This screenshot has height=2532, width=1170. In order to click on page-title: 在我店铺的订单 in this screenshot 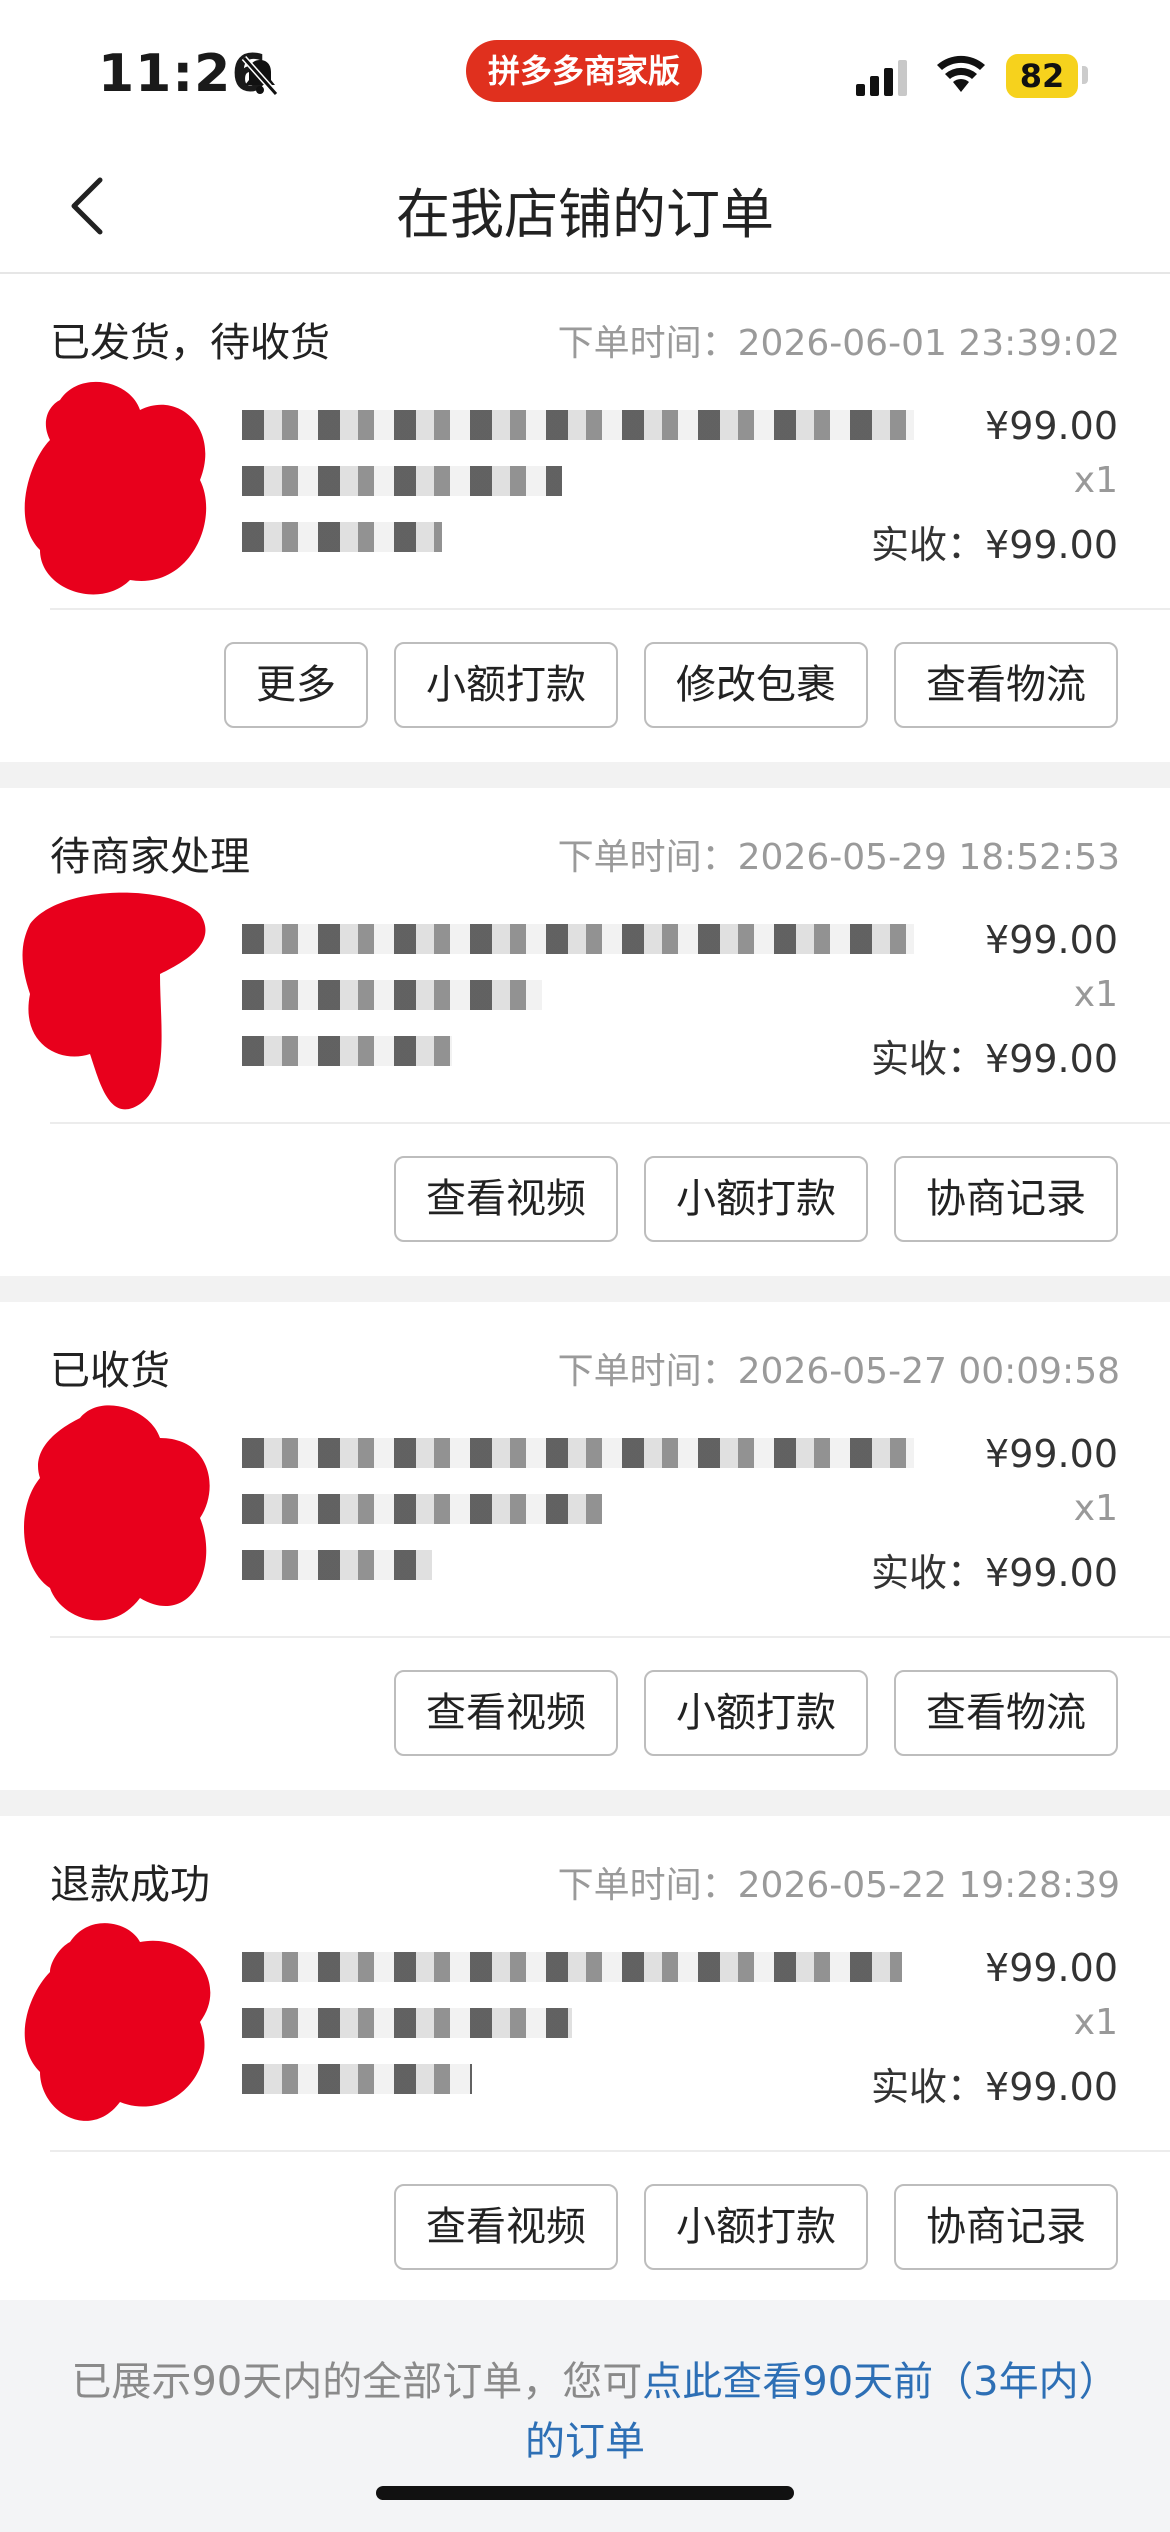, I will do `click(585, 214)`.